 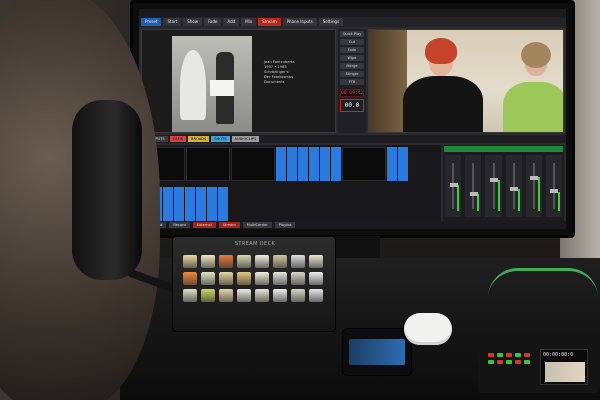 What do you see at coordinates (231, 22) in the screenshot?
I see `tab-add: Add` at bounding box center [231, 22].